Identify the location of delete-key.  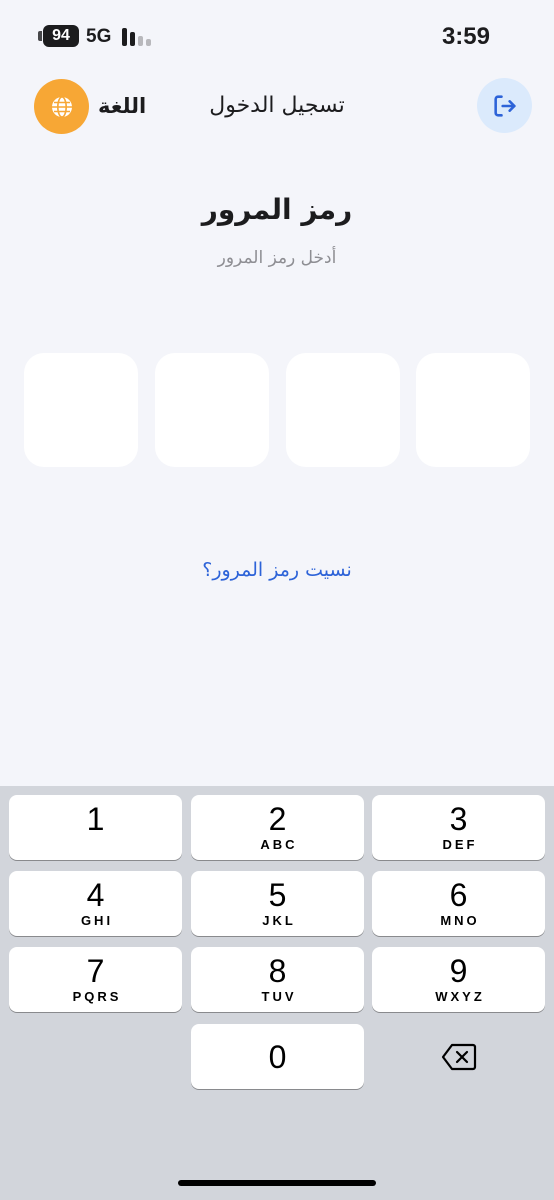
(458, 1056).